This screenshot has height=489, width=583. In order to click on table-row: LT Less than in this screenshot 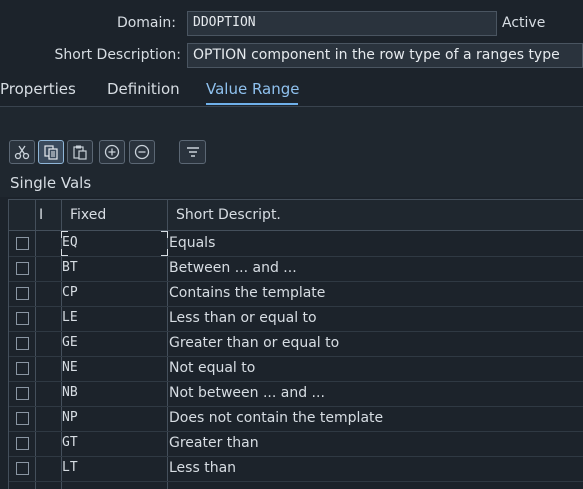, I will do `click(296, 469)`.